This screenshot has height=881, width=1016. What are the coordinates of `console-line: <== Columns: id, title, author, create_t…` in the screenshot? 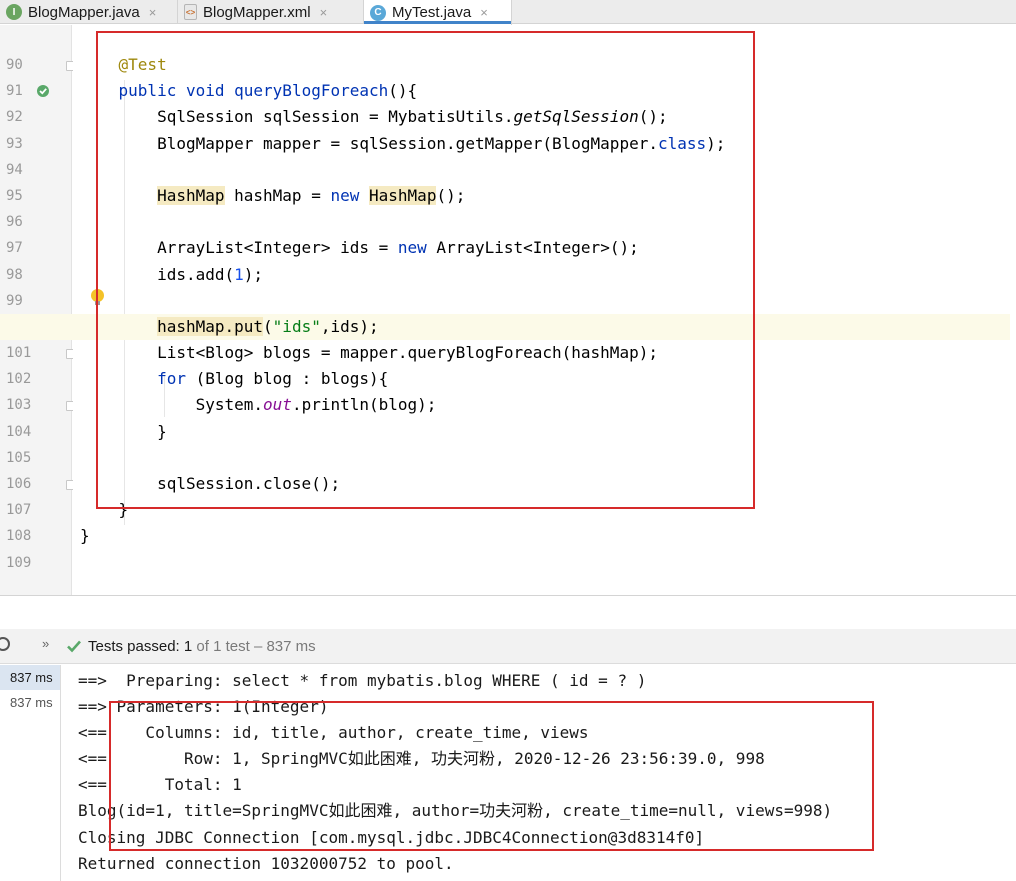 It's located at (333, 733).